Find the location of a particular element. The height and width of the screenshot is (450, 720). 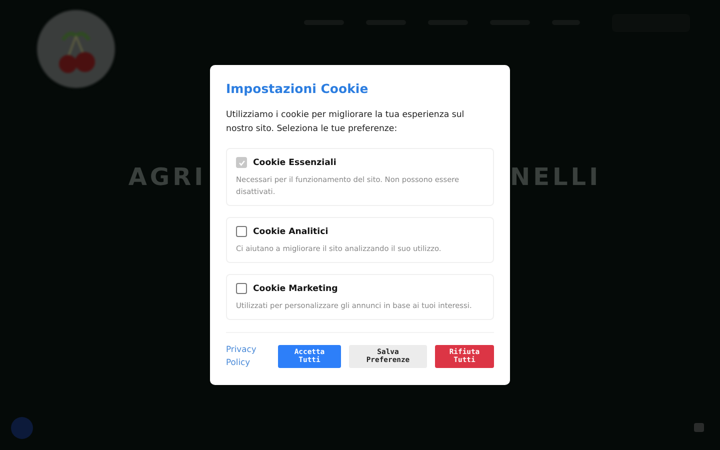

option-label: Cookie Marketing is located at coordinates (295, 289).